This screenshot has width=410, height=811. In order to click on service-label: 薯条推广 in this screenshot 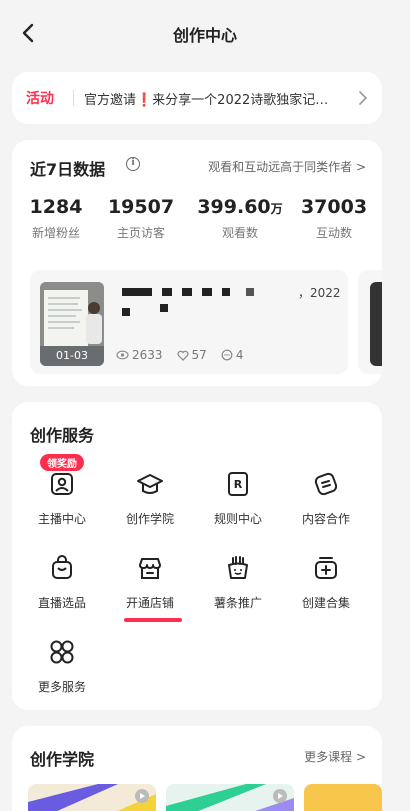, I will do `click(237, 603)`.